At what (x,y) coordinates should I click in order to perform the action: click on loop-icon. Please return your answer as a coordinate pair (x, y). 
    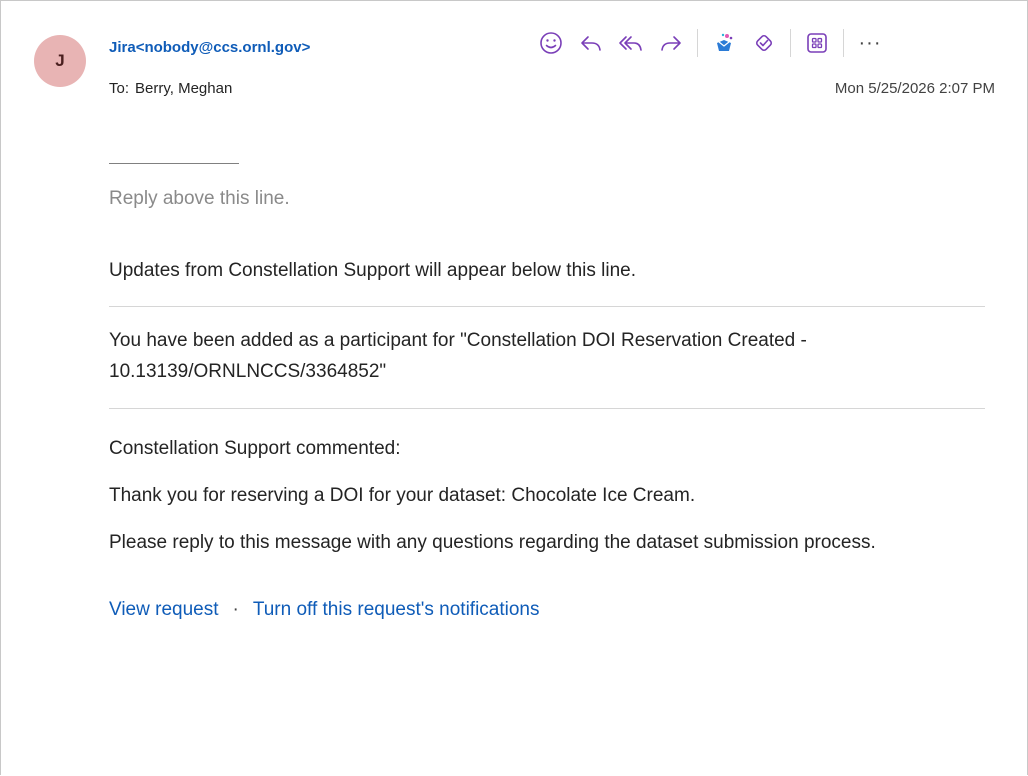
    Looking at the image, I should click on (764, 43).